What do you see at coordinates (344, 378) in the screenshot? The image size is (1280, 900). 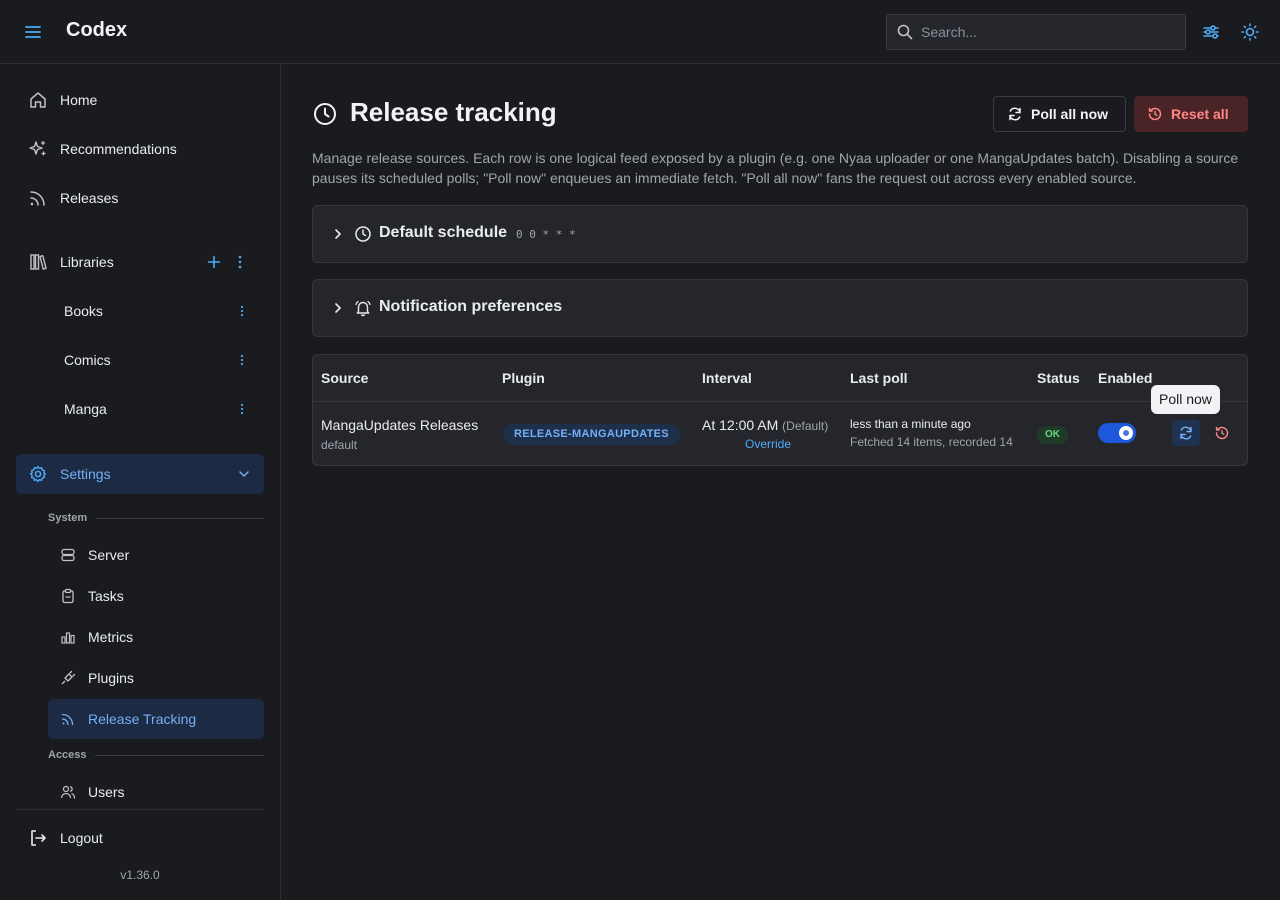 I see `column-header: Source` at bounding box center [344, 378].